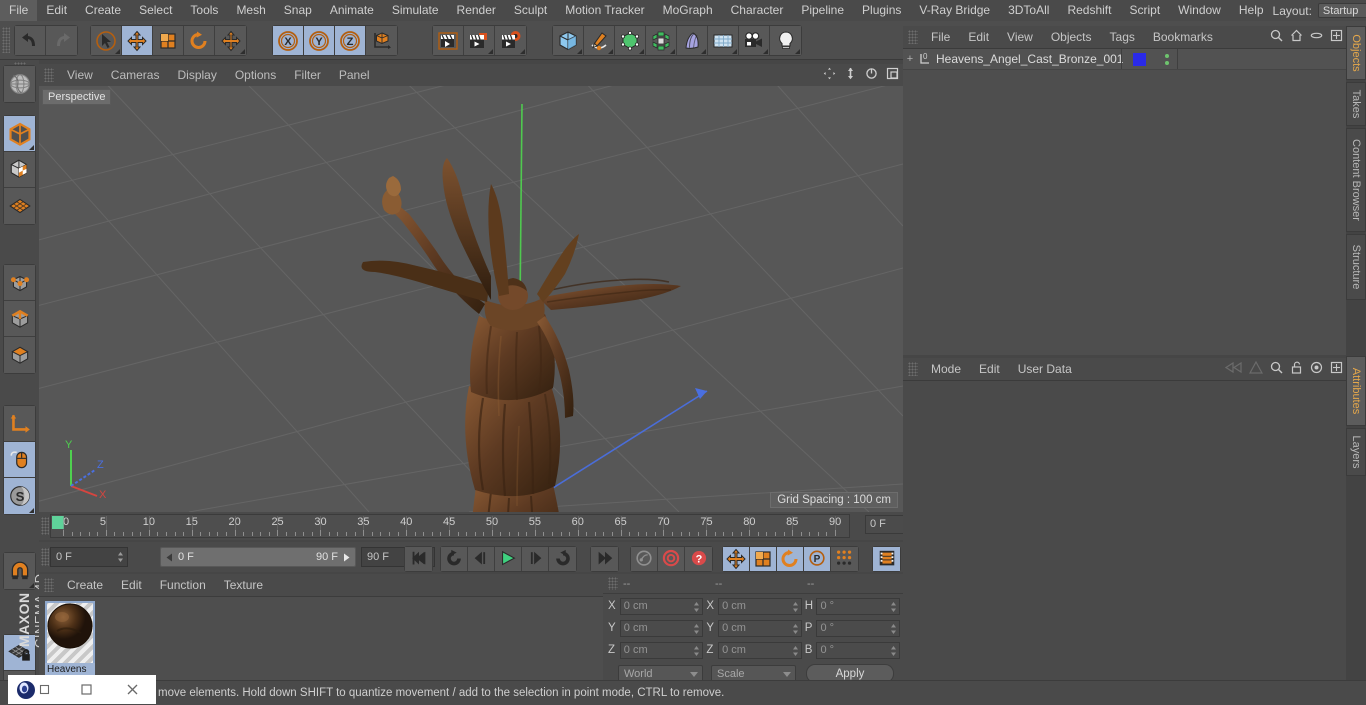 This screenshot has height=705, width=1366. What do you see at coordinates (661, 40) in the screenshot?
I see `add-mograph-object` at bounding box center [661, 40].